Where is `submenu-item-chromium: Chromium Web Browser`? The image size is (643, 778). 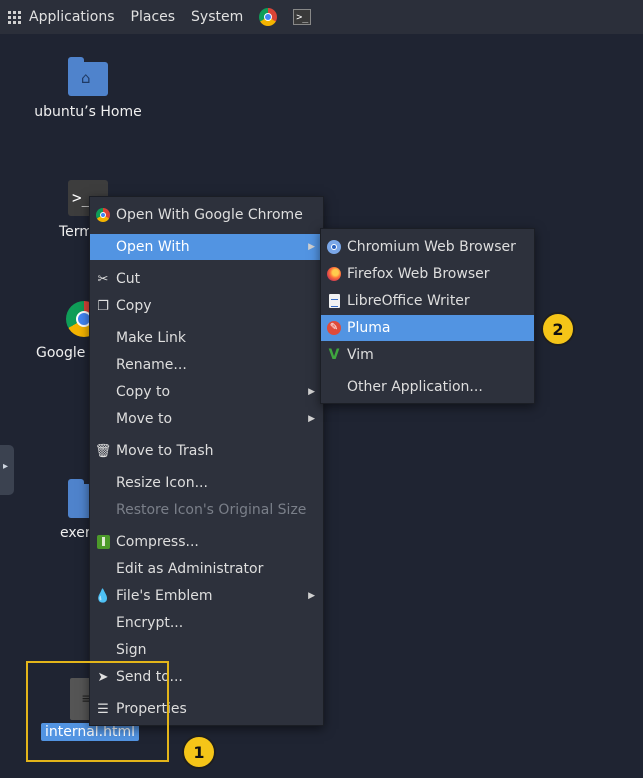
submenu-item-chromium: Chromium Web Browser is located at coordinates (427, 247).